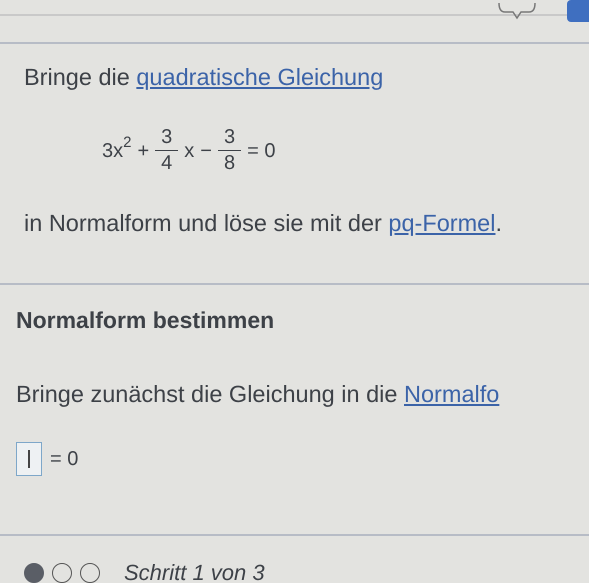 The height and width of the screenshot is (583, 589). I want to click on link: pq-Formel, so click(442, 223).